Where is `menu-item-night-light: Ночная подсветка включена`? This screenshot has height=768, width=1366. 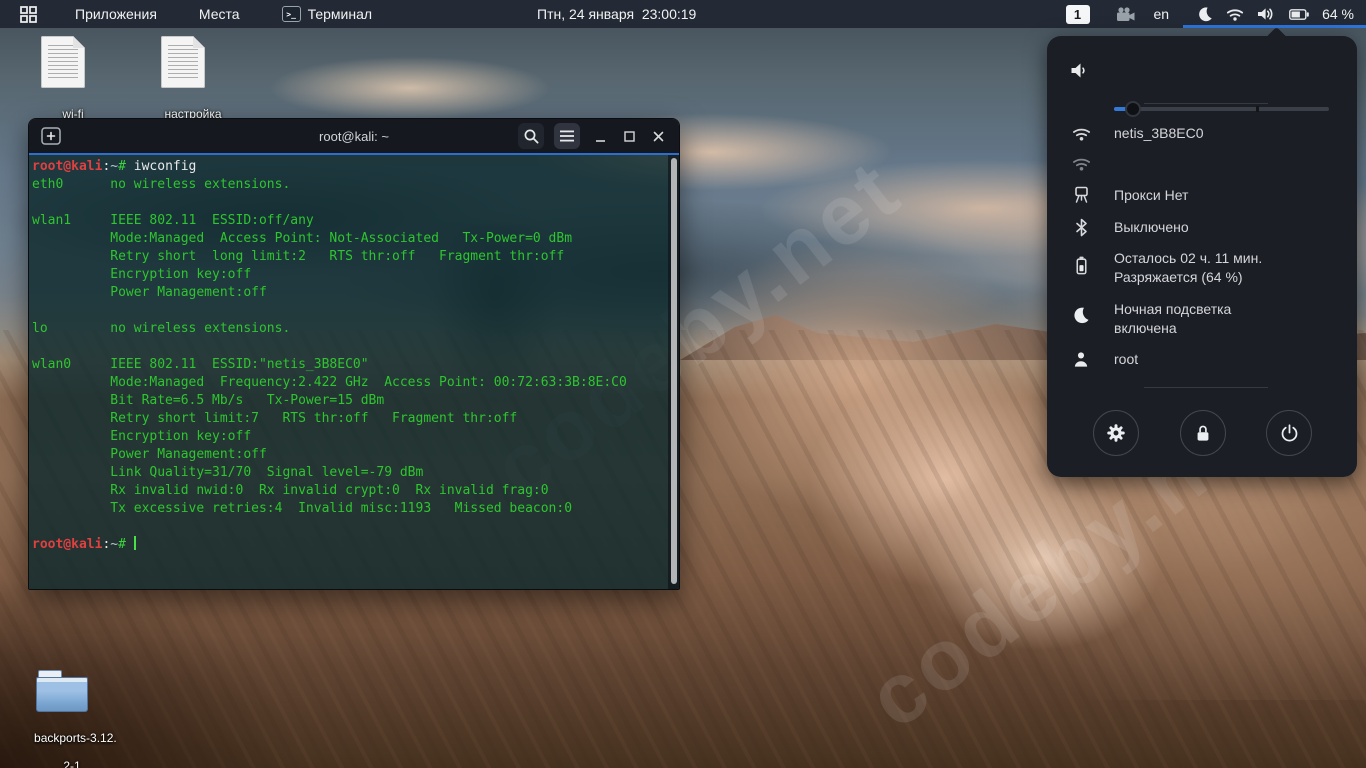
menu-item-night-light: Ночная подсветка включена is located at coordinates (1207, 319).